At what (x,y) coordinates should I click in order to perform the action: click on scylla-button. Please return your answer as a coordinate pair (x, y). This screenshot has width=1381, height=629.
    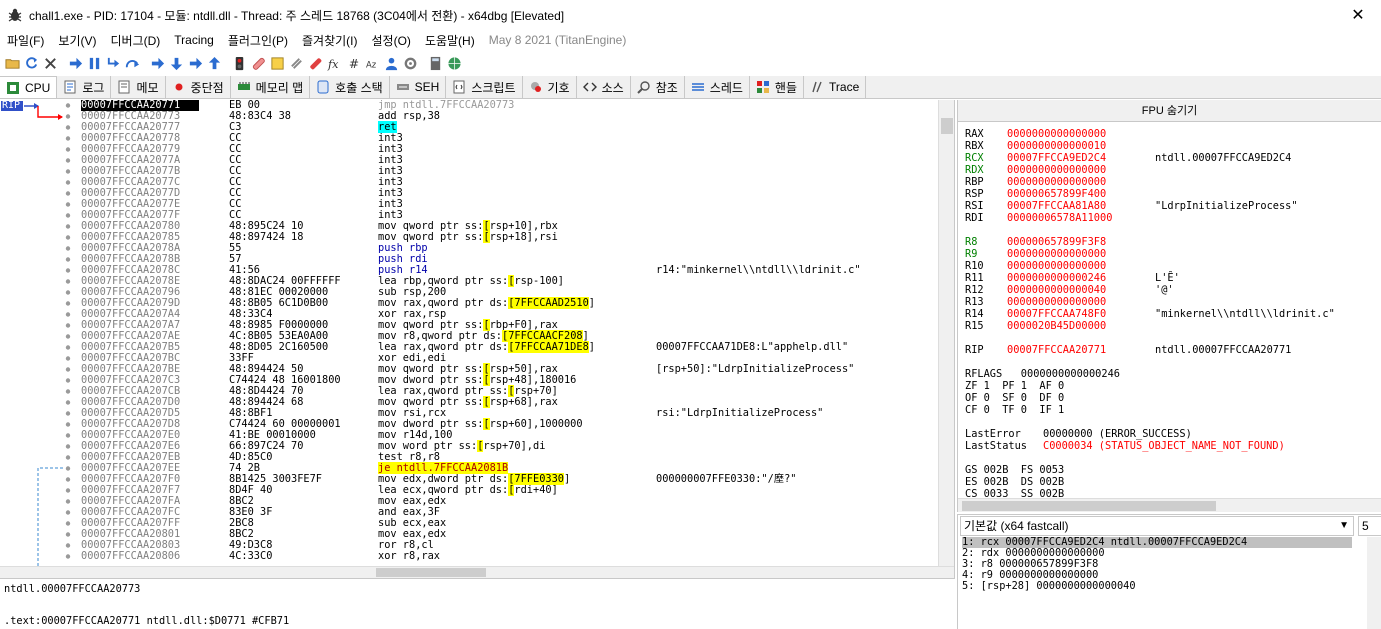
    Looking at the image, I should click on (277, 63).